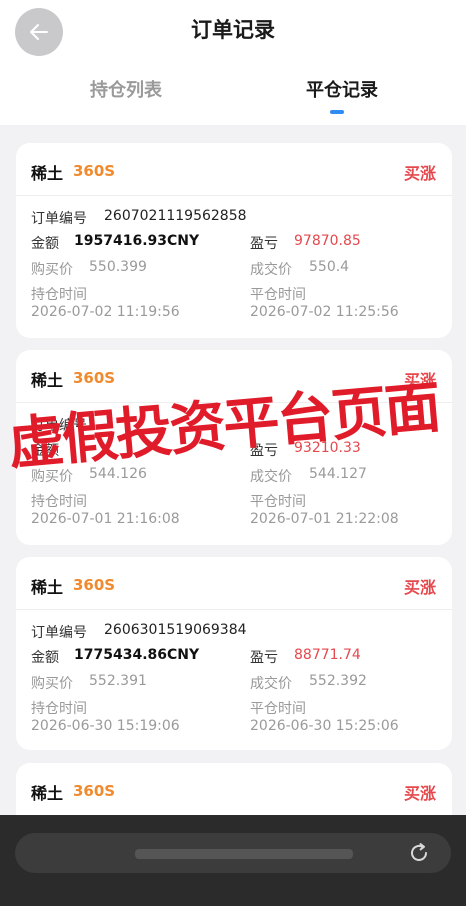 The width and height of the screenshot is (466, 906). I want to click on amount-value: 1775434.86CNY, so click(137, 655).